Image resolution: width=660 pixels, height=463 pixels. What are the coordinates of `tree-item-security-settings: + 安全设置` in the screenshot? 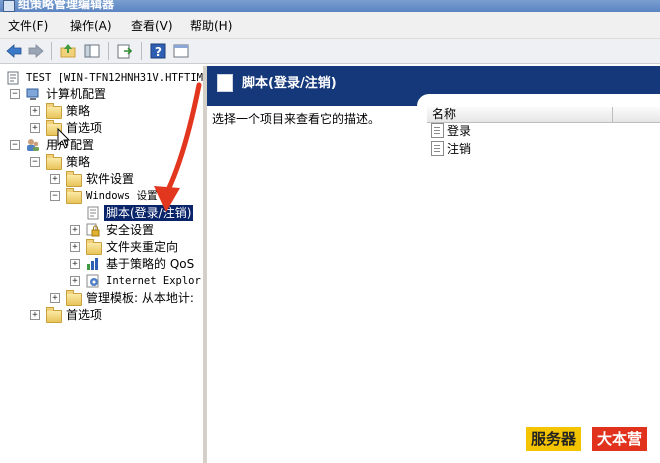 It's located at (101, 230).